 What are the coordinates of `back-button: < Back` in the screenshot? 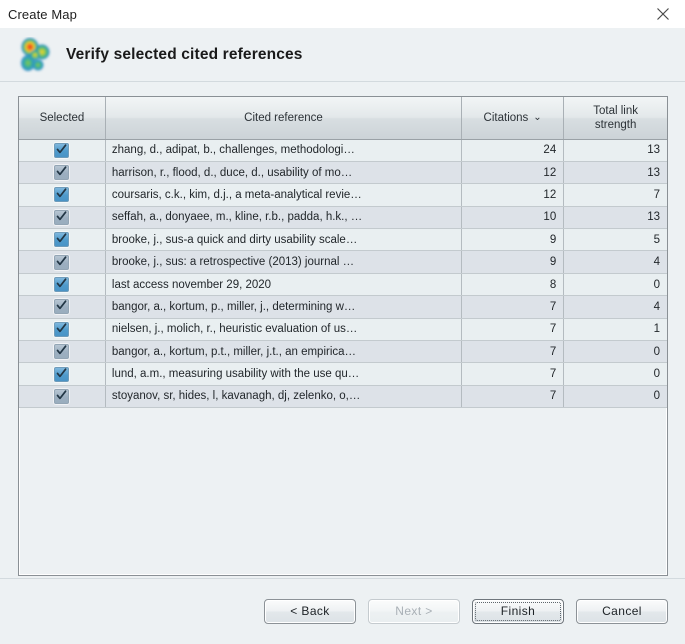 It's located at (310, 611).